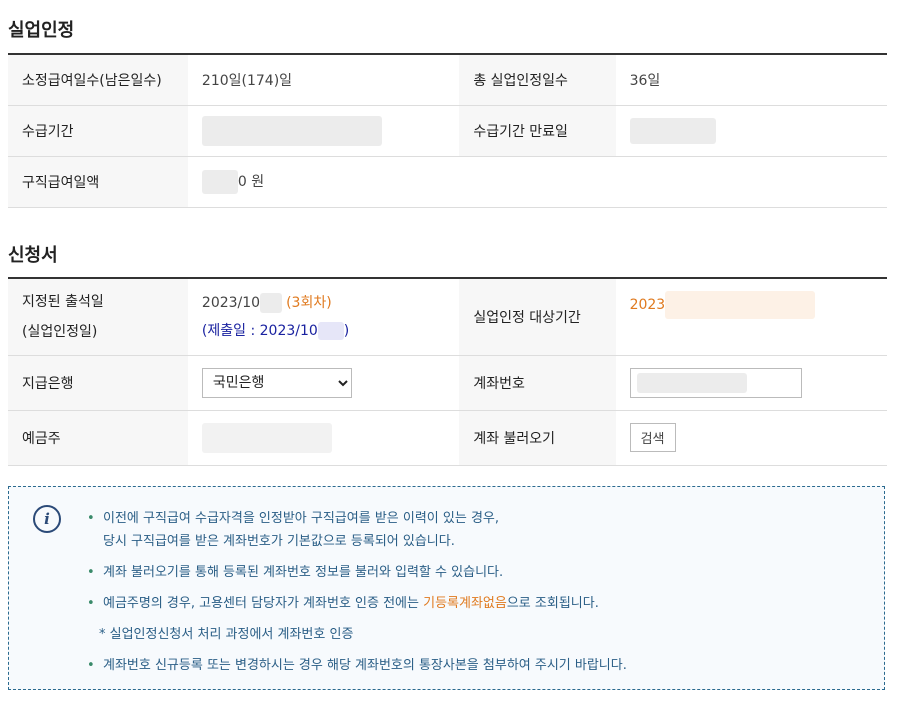 This screenshot has width=897, height=703. I want to click on attendance-date-value: 2023/10 (3회차) (제출일 : 2023/10), so click(323, 317).